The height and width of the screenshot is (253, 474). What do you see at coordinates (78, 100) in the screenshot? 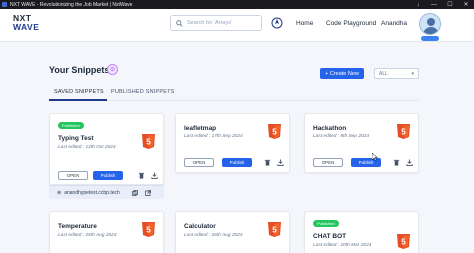
I see `active-tab-indicator` at bounding box center [78, 100].